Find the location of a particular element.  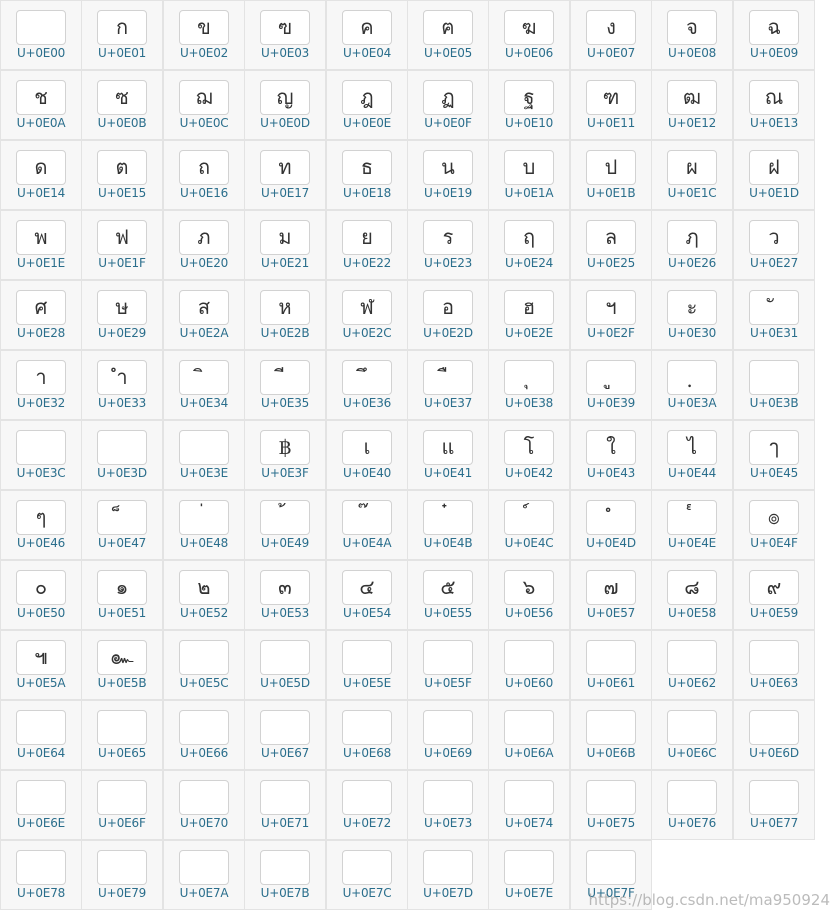

char-cell: ป U+0E1B is located at coordinates (611, 175).